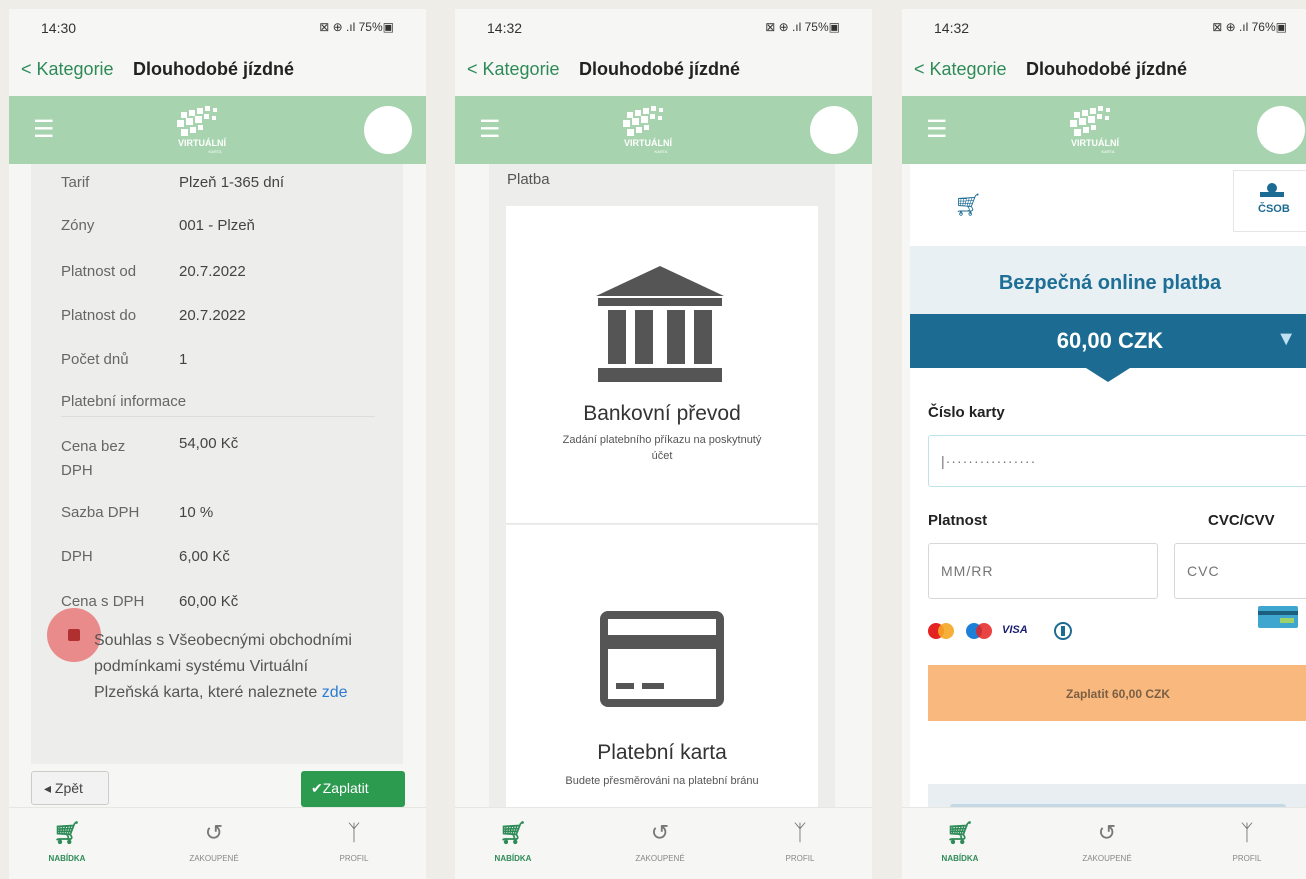 The height and width of the screenshot is (879, 1306). Describe the element at coordinates (1043, 571) in the screenshot. I see `expiry-input` at that location.